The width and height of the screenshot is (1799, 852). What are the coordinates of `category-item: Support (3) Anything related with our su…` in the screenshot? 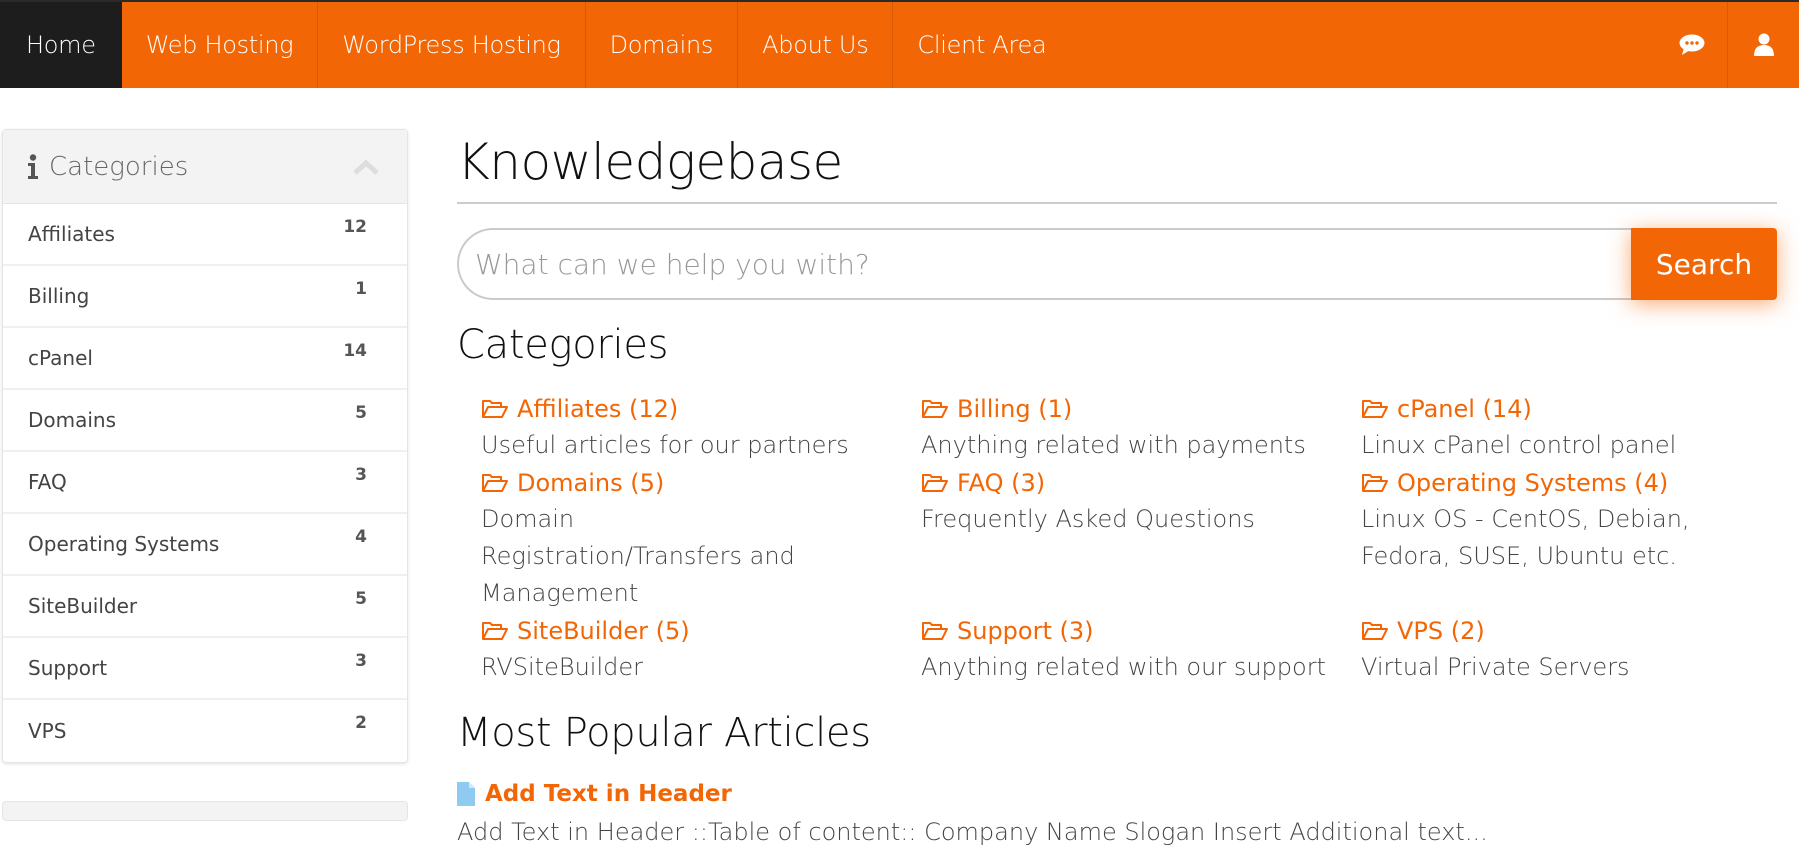 It's located at (1141, 649).